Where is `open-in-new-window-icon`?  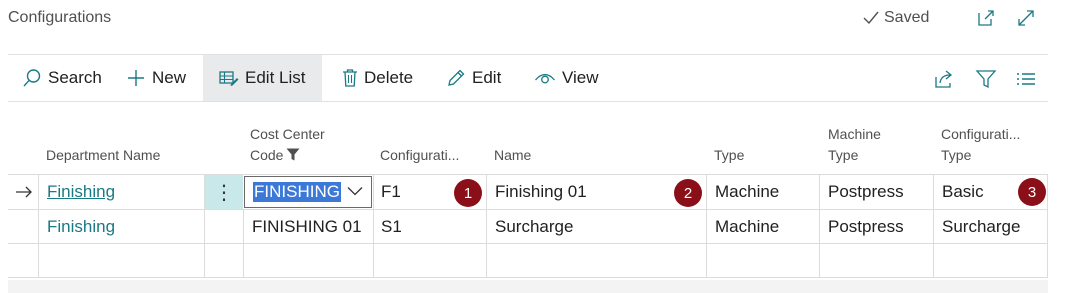
open-in-new-window-icon is located at coordinates (986, 18).